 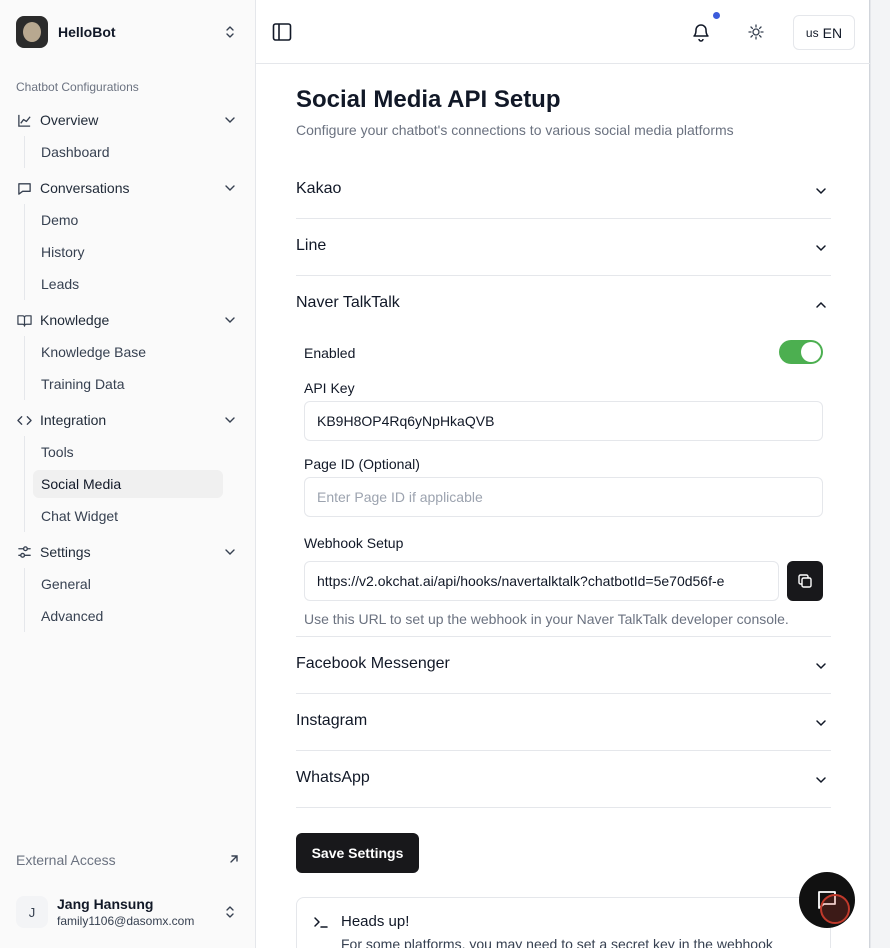 What do you see at coordinates (801, 352) in the screenshot?
I see `enabled-toggle` at bounding box center [801, 352].